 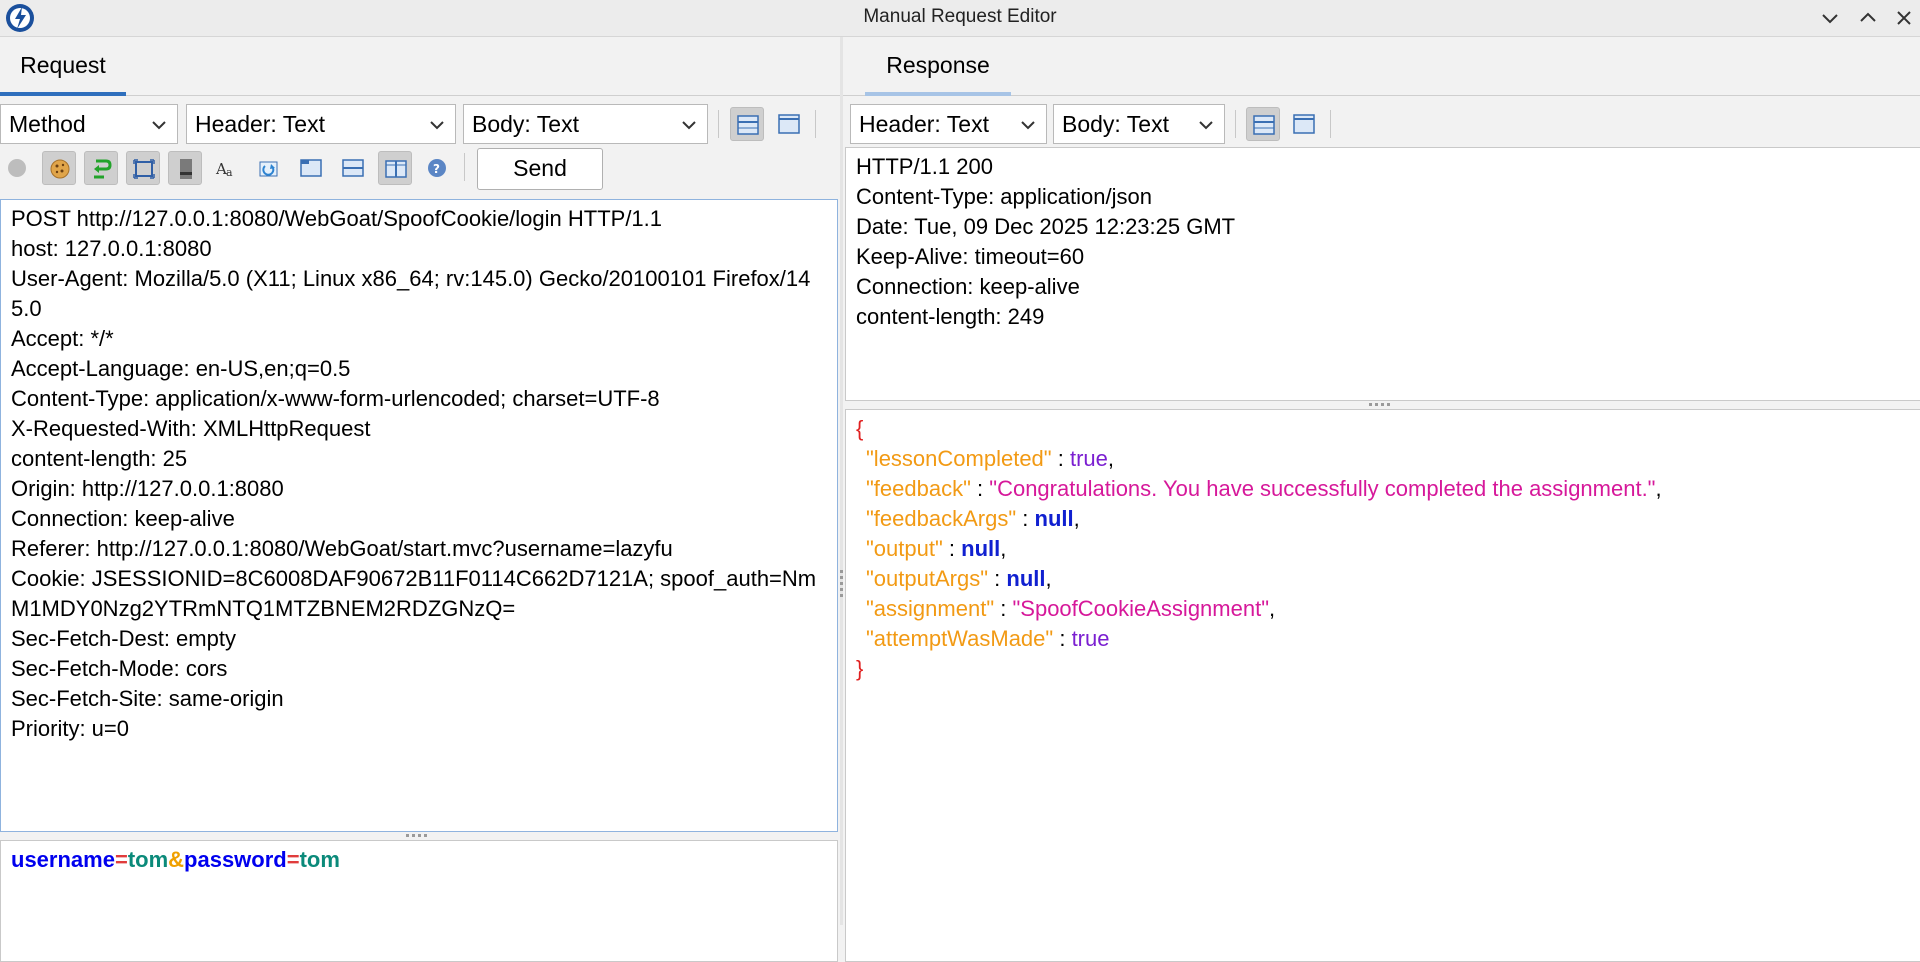 I want to click on request-header-line: Origin: http://127.0.0.1:8080, so click(x=147, y=488).